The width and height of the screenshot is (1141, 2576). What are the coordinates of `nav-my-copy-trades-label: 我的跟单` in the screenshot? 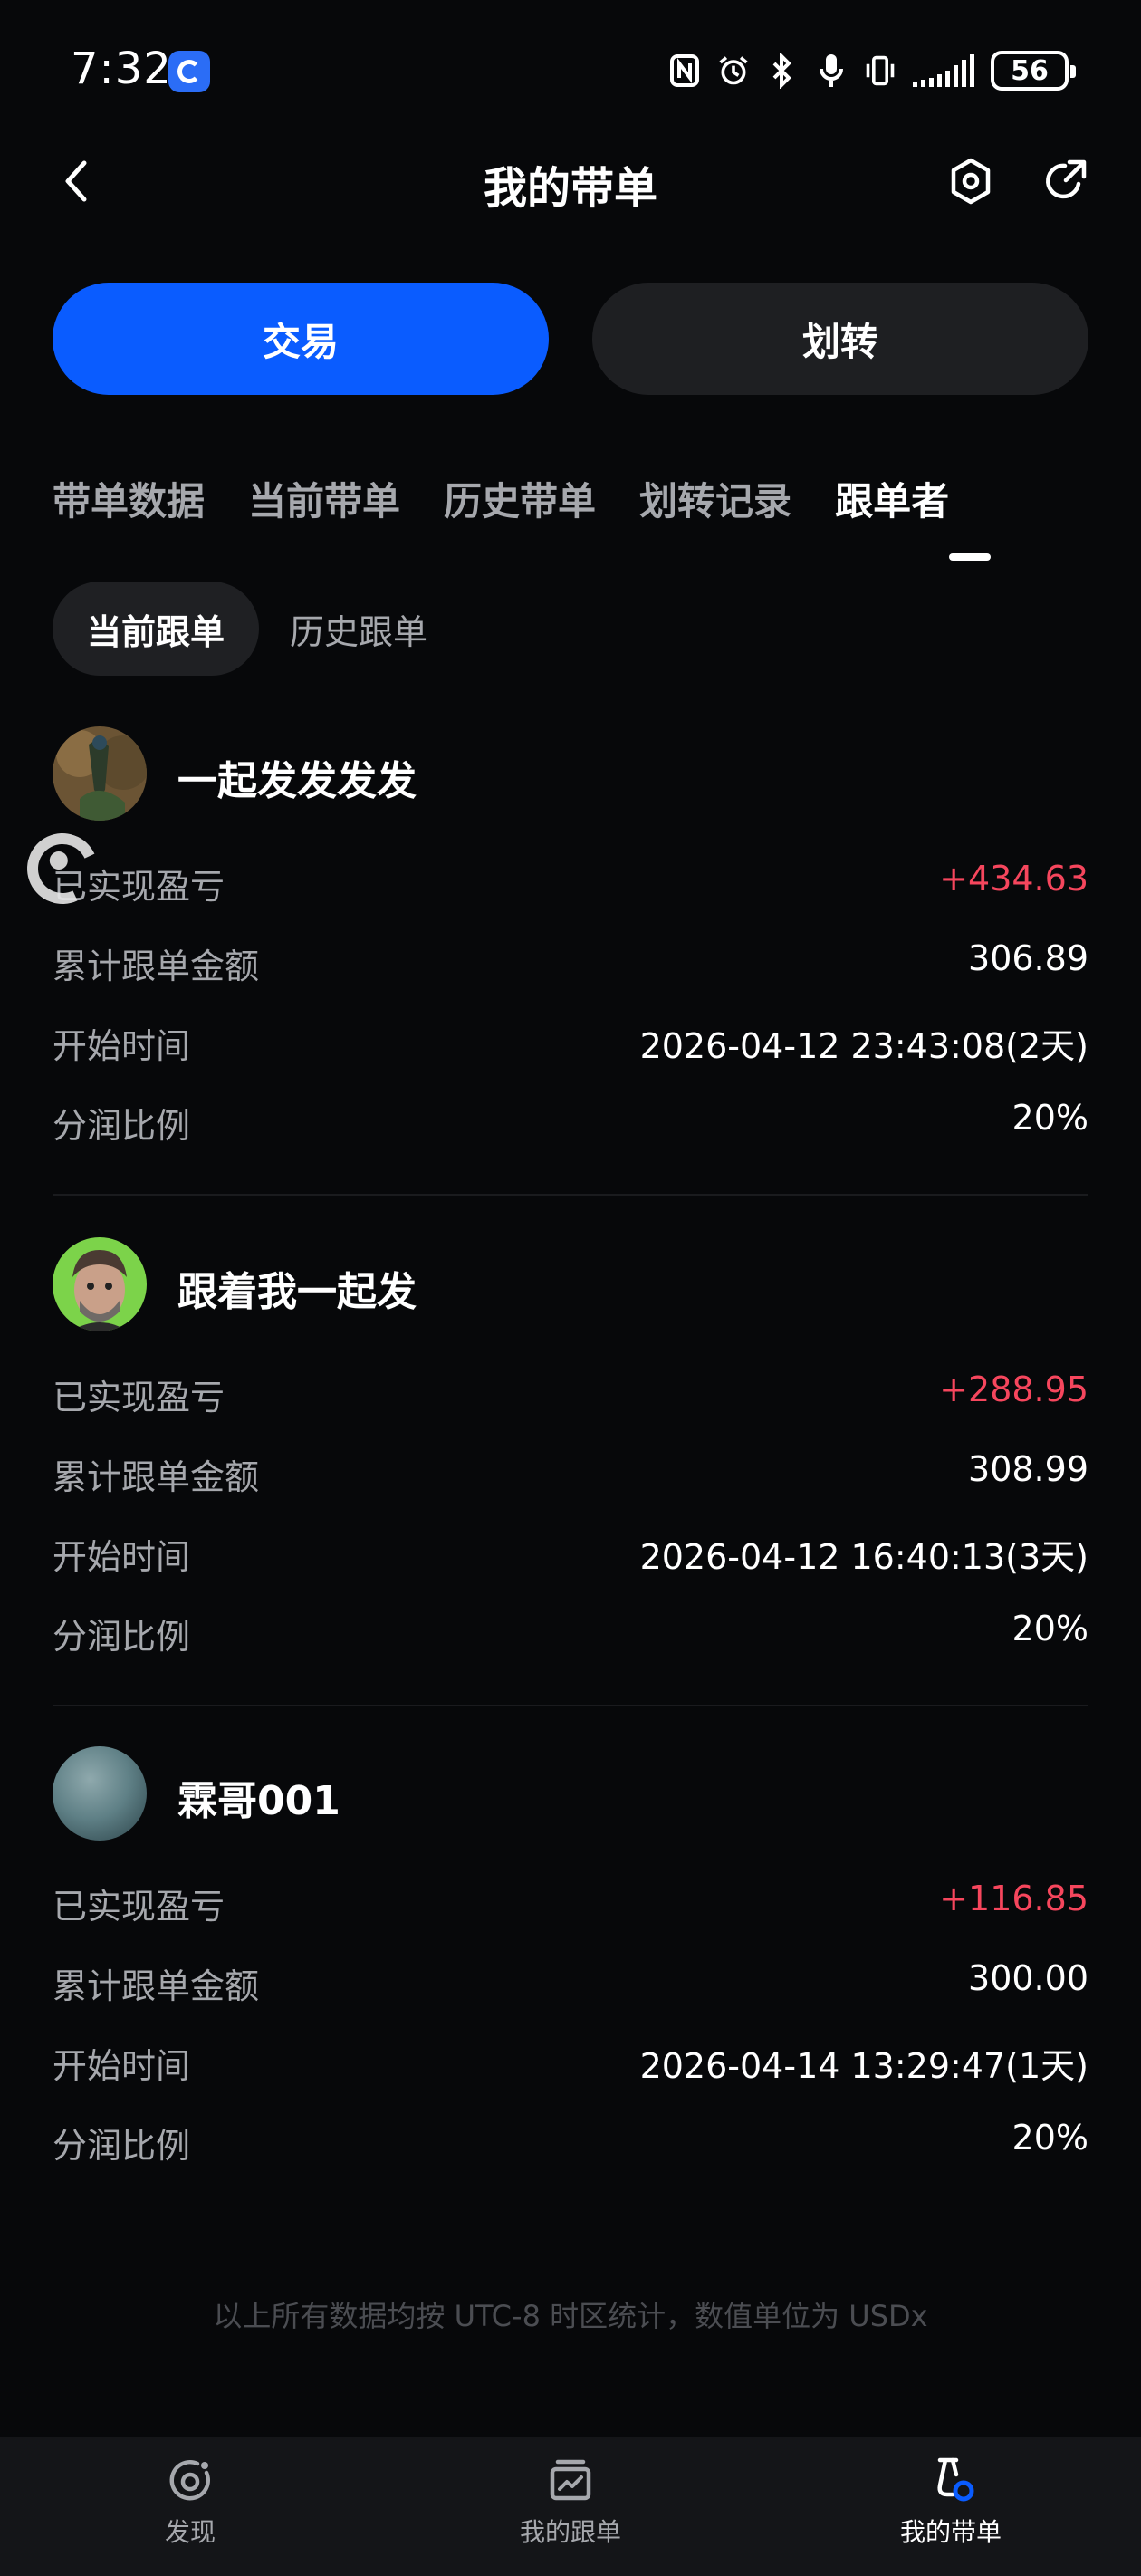 It's located at (570, 2532).